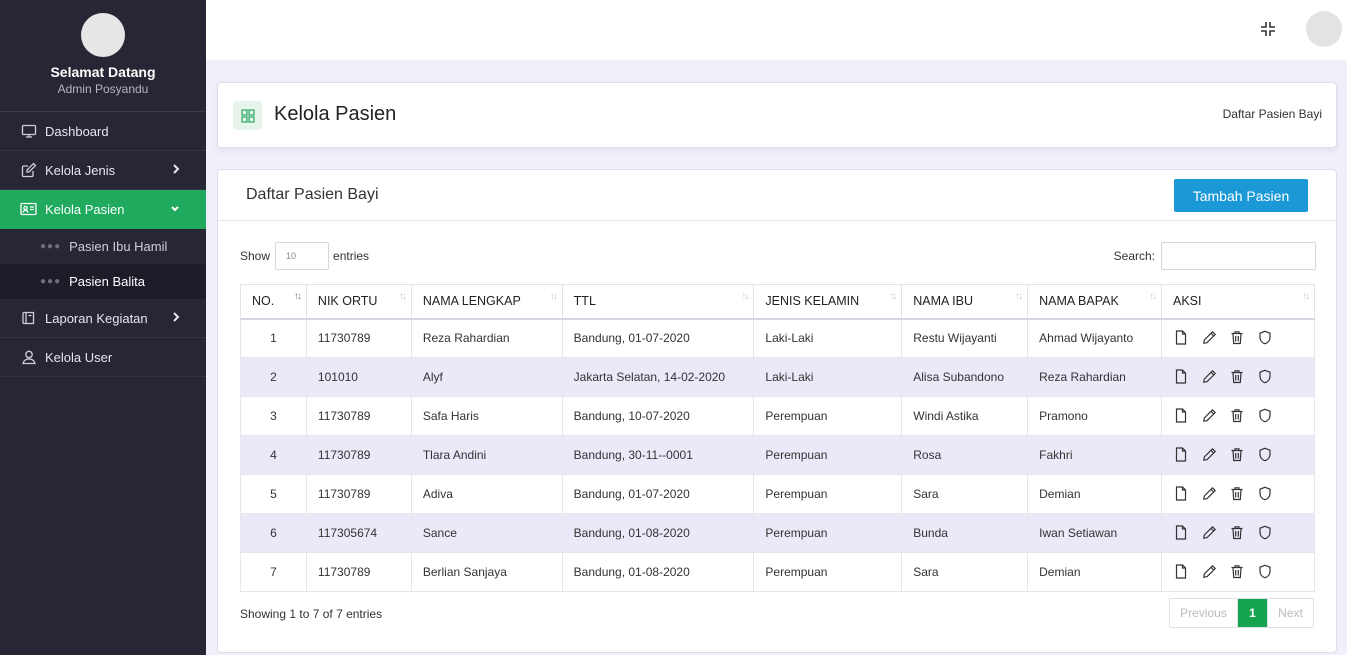 The width and height of the screenshot is (1347, 655). Describe the element at coordinates (1306, 296) in the screenshot. I see `sort-icon: ↑↓` at that location.